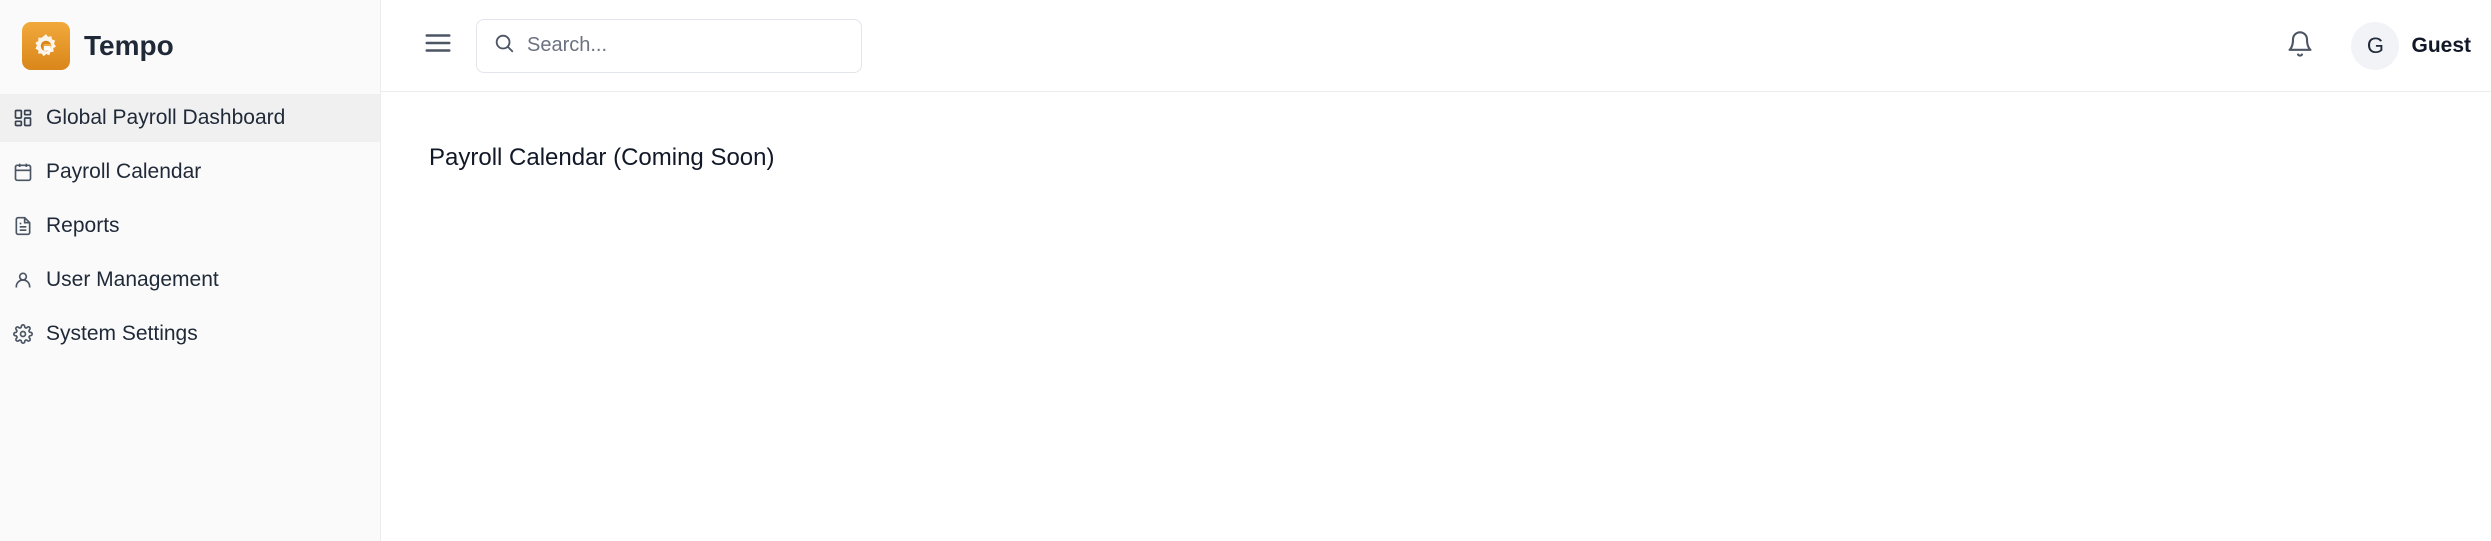  What do you see at coordinates (166, 117) in the screenshot?
I see `sidebar-item-label: Global Payroll Dashboard` at bounding box center [166, 117].